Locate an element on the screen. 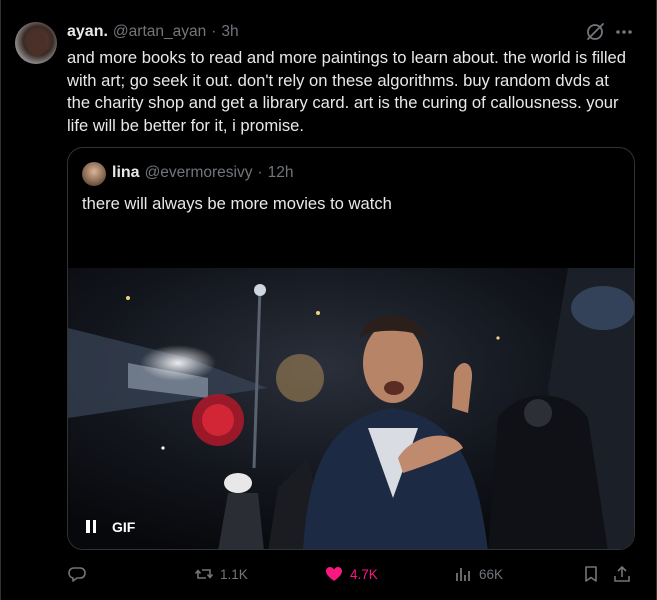  more-icon is located at coordinates (624, 32).